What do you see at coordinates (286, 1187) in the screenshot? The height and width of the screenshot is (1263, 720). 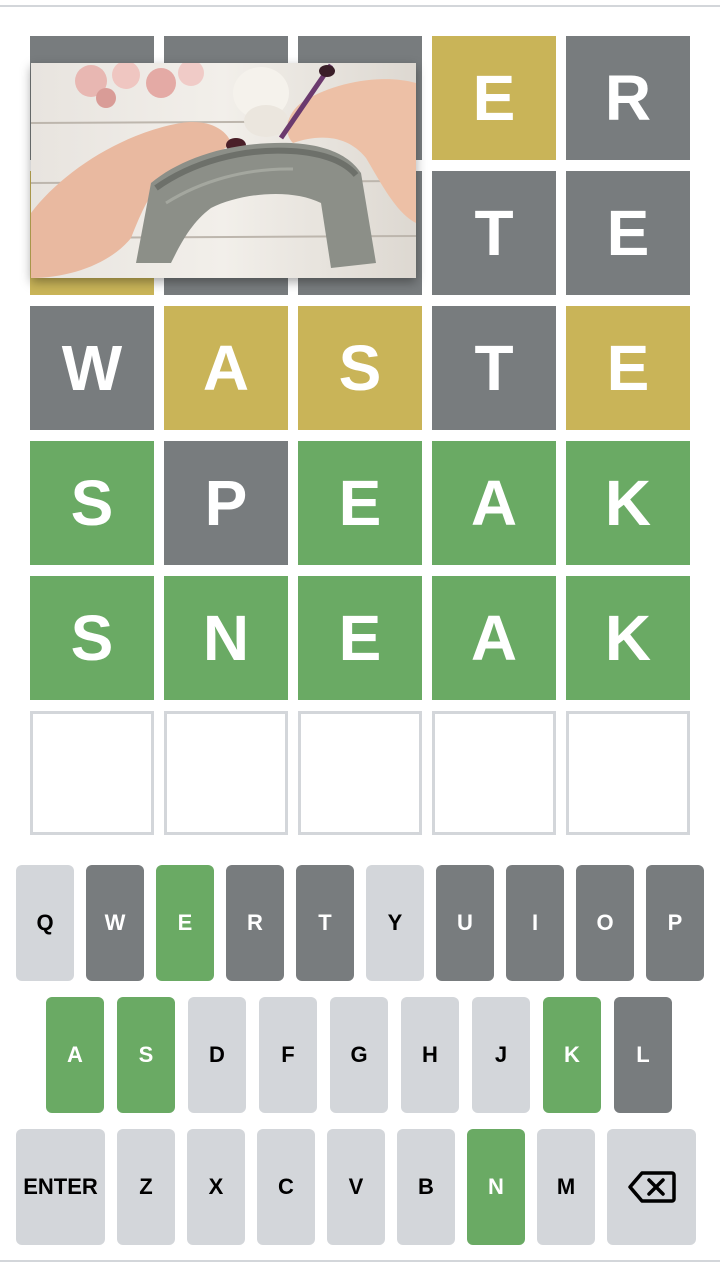 I see `key: C` at bounding box center [286, 1187].